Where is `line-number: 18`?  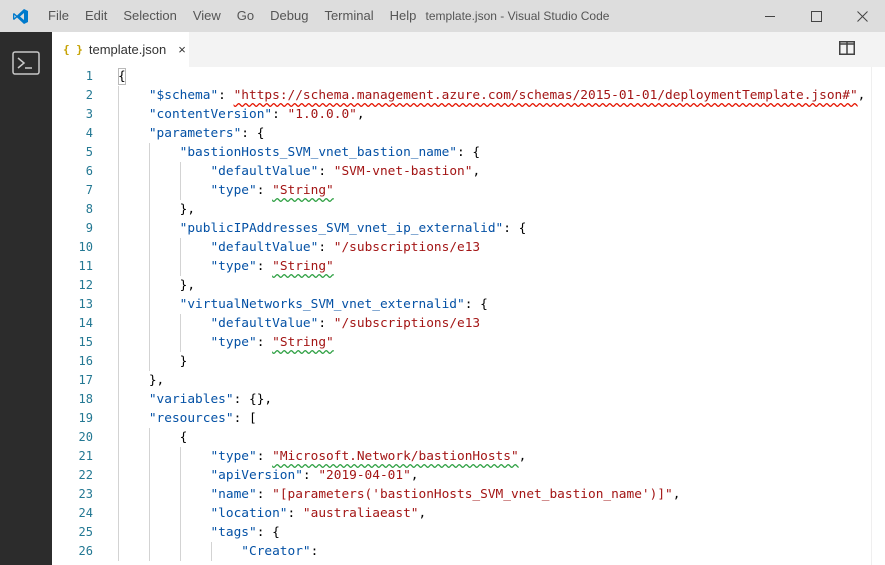 line-number: 18 is located at coordinates (85, 399).